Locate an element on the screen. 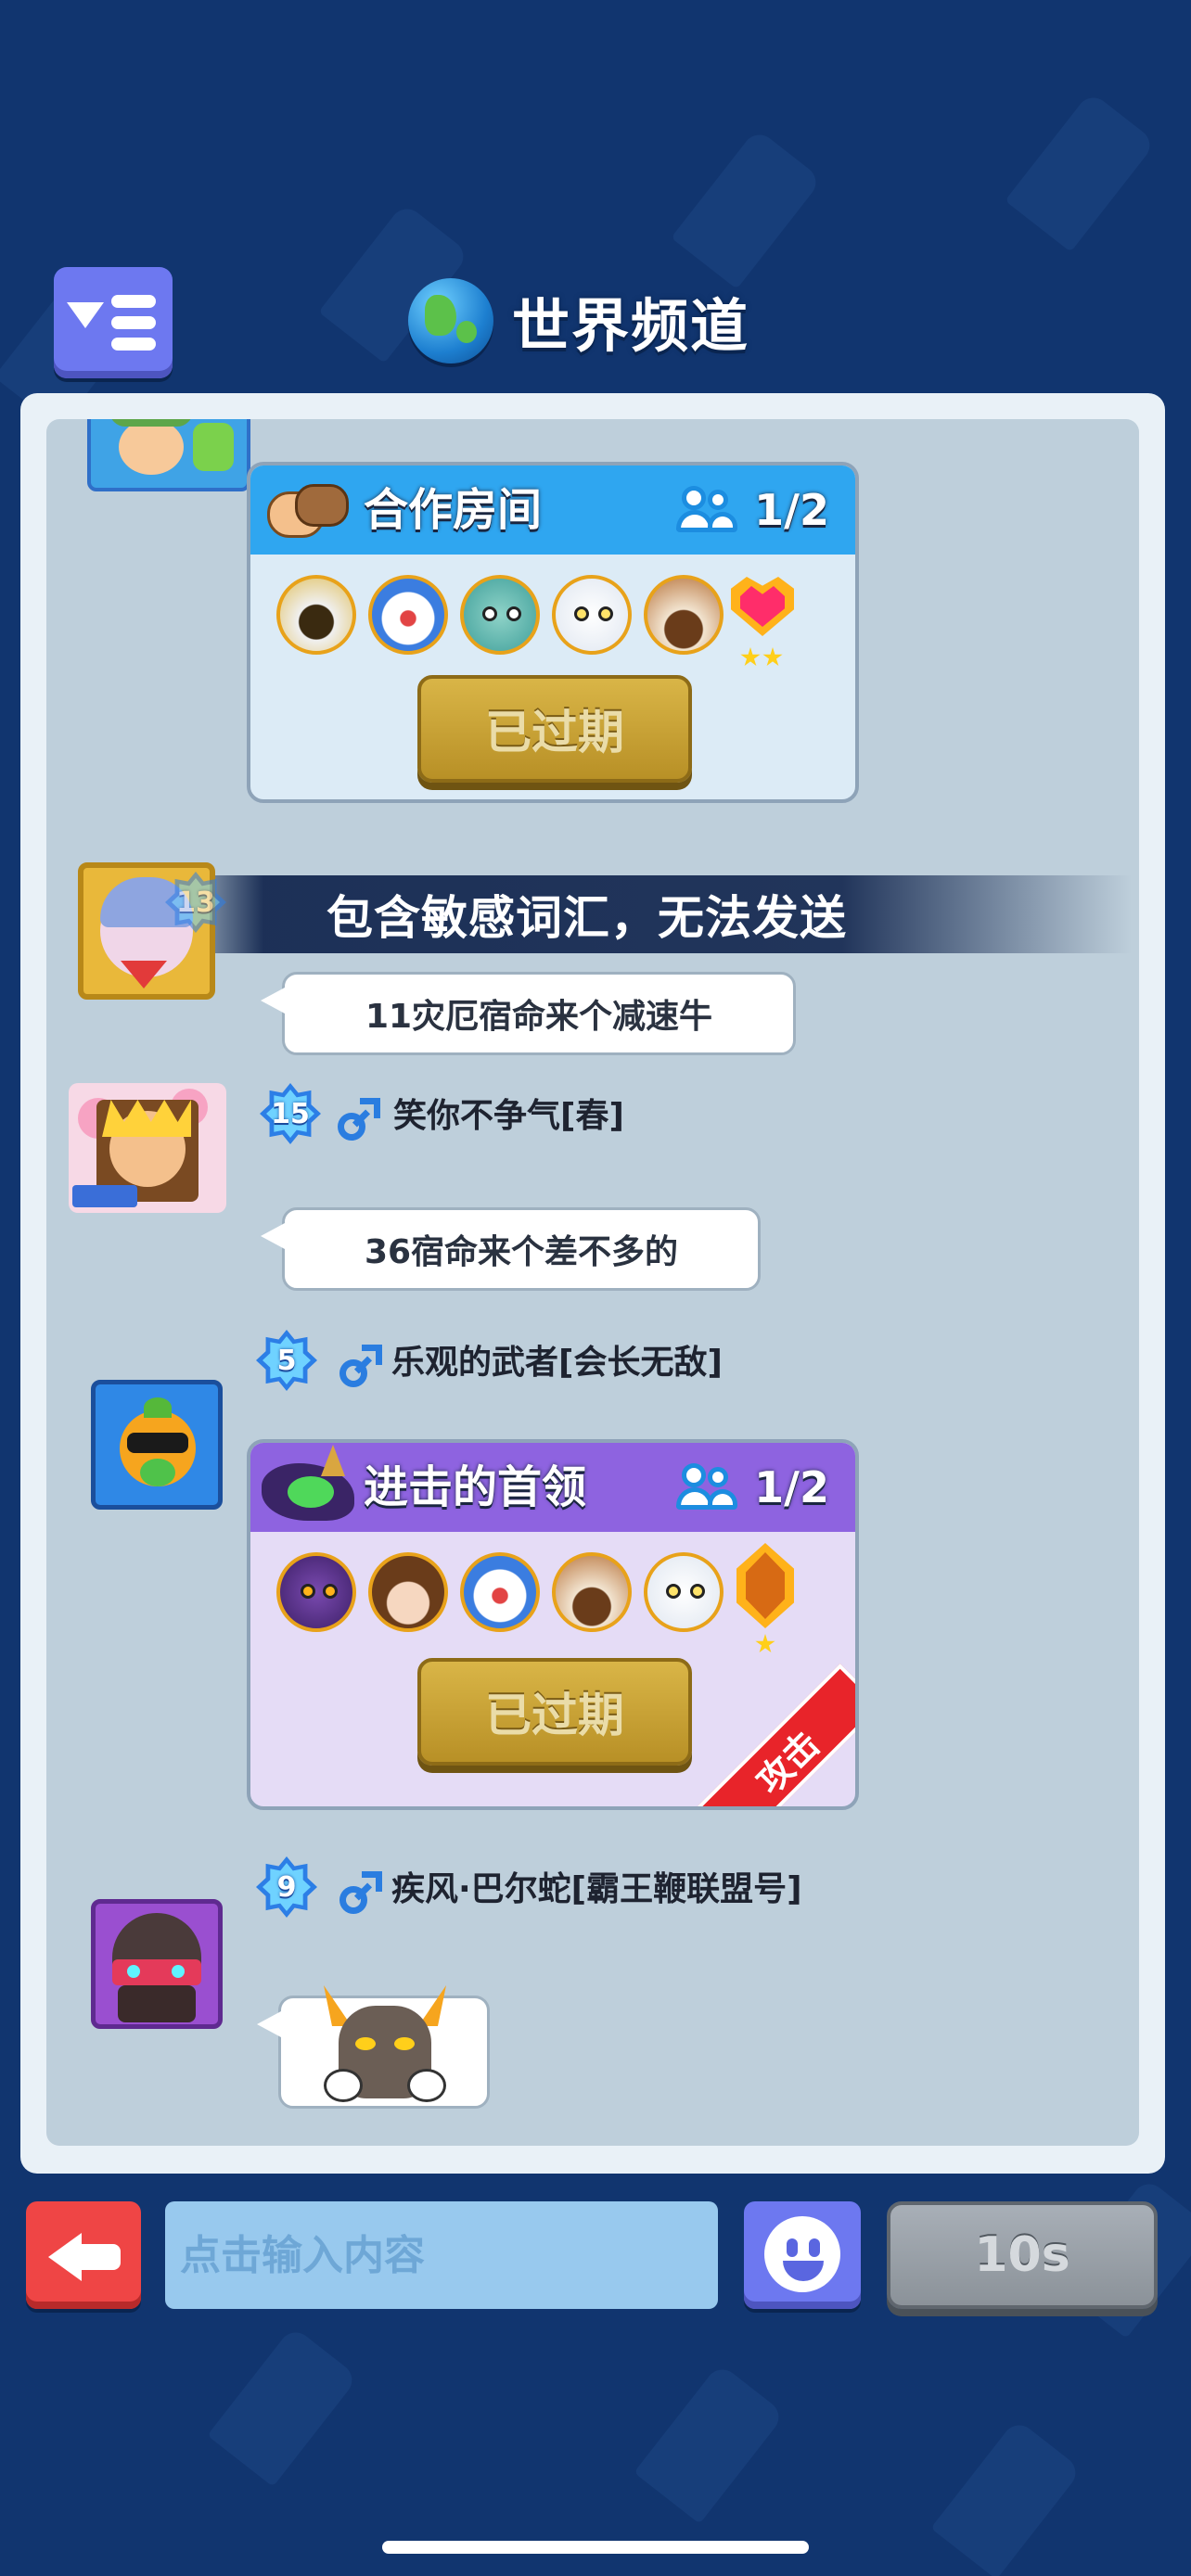  chat-bubble: 36宿命来个差不多的 is located at coordinates (511, 1249).